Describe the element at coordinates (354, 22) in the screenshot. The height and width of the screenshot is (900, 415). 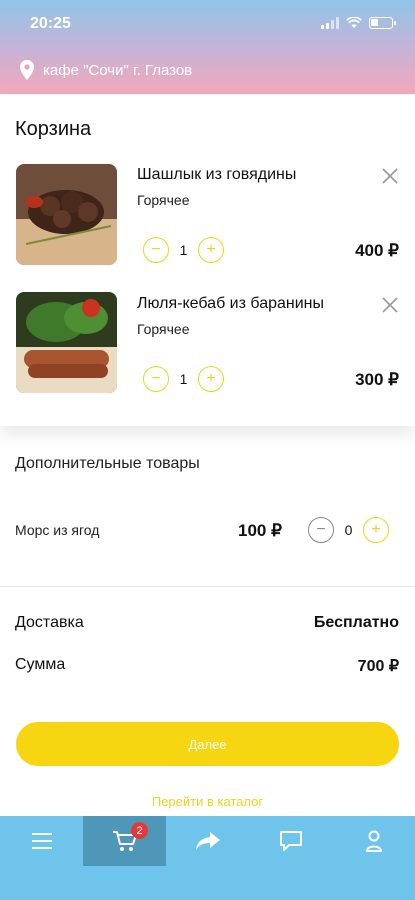
I see `wifi-icon` at that location.